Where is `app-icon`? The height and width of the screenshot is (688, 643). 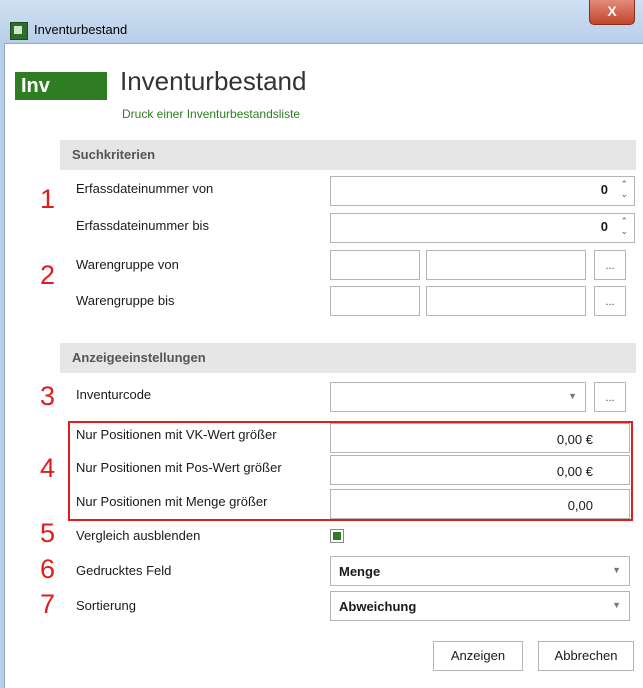 app-icon is located at coordinates (19, 31).